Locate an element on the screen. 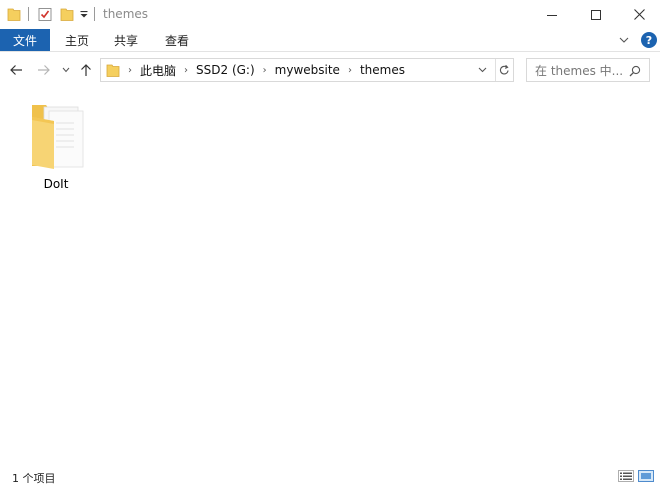 The width and height of the screenshot is (660, 485). properties-icon is located at coordinates (45, 14).